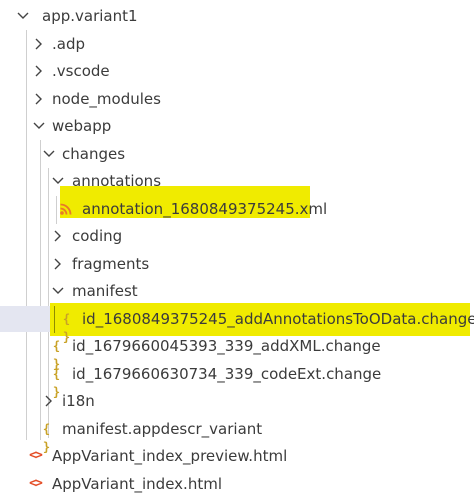 This screenshot has width=474, height=497. I want to click on tree-item-label: manifest.appdescr_variant, so click(162, 429).